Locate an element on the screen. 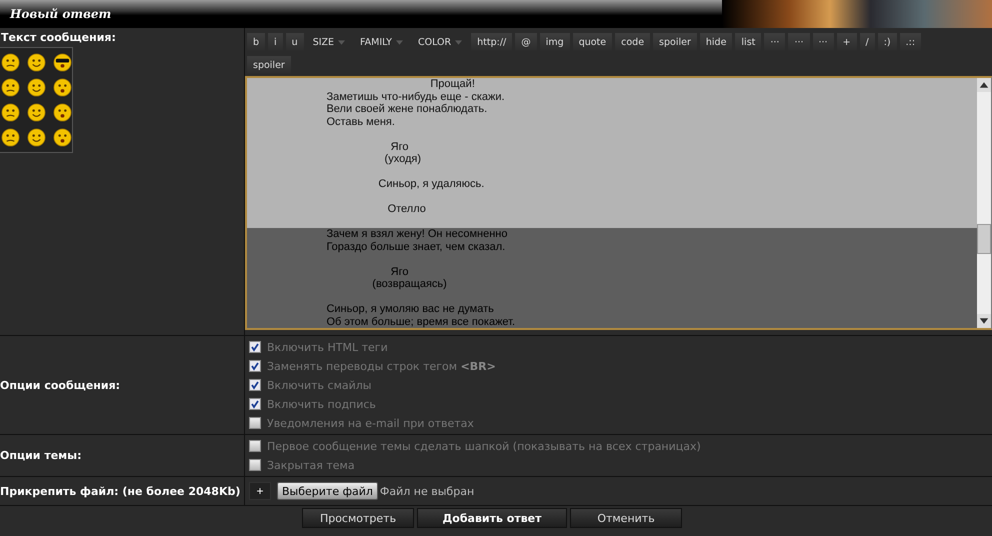 This screenshot has width=992, height=536. scroll-thumb is located at coordinates (984, 239).